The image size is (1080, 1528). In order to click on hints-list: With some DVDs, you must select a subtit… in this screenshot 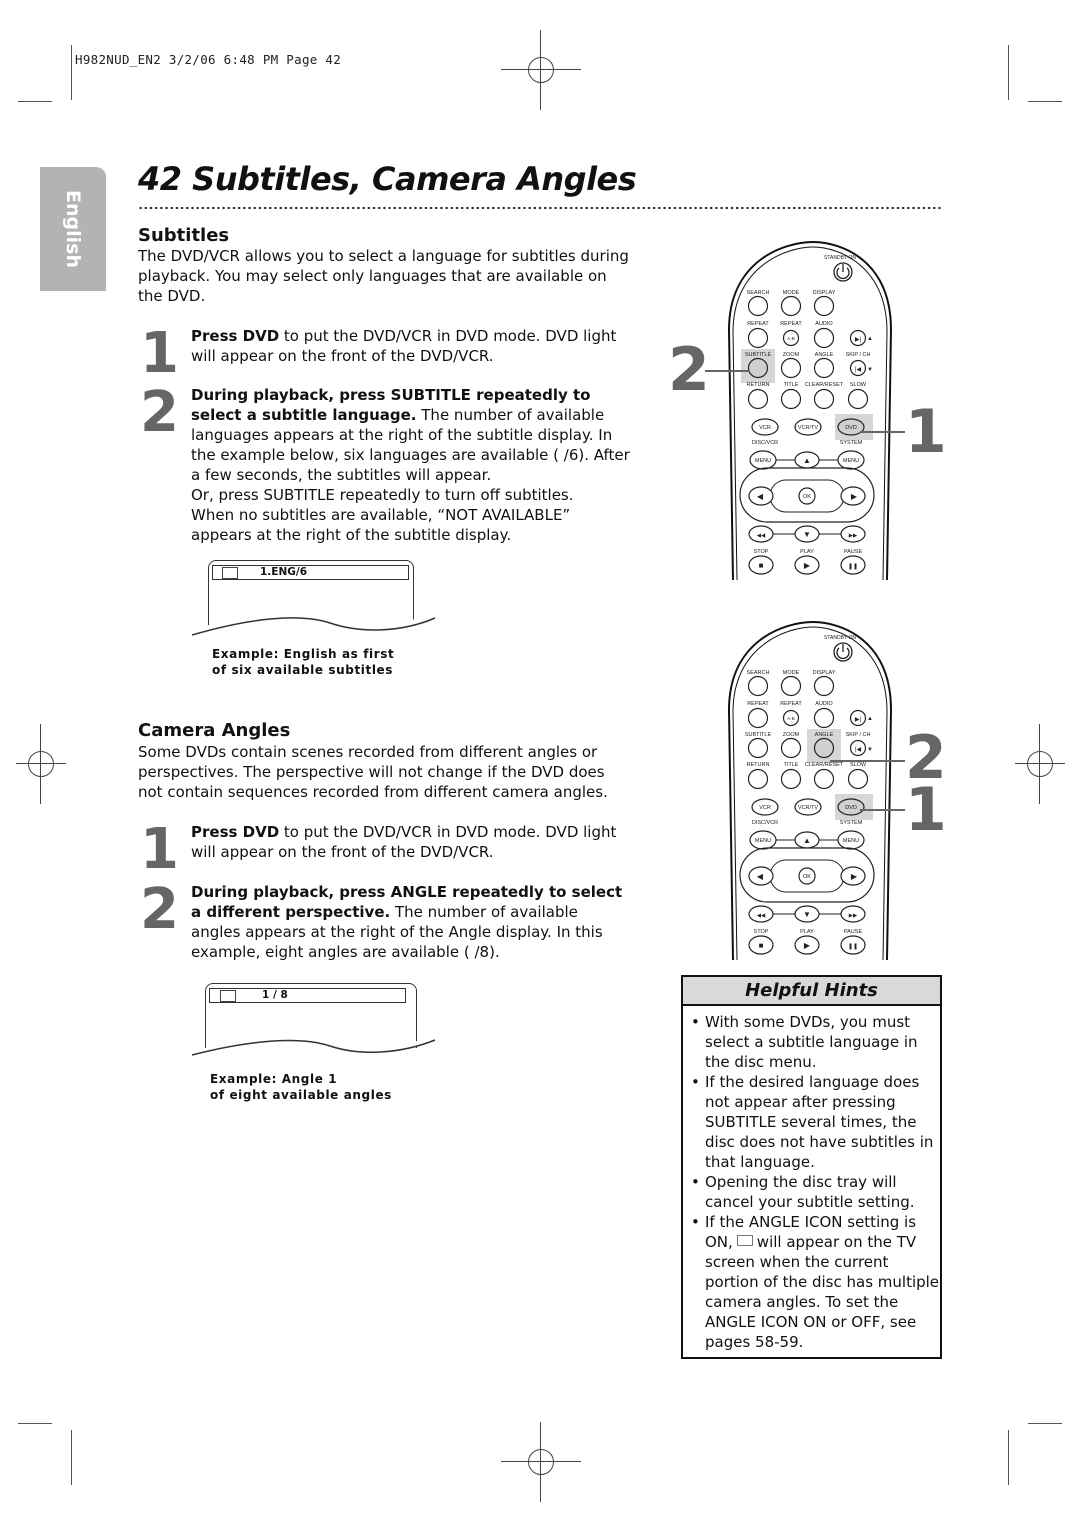, I will do `click(811, 1182)`.